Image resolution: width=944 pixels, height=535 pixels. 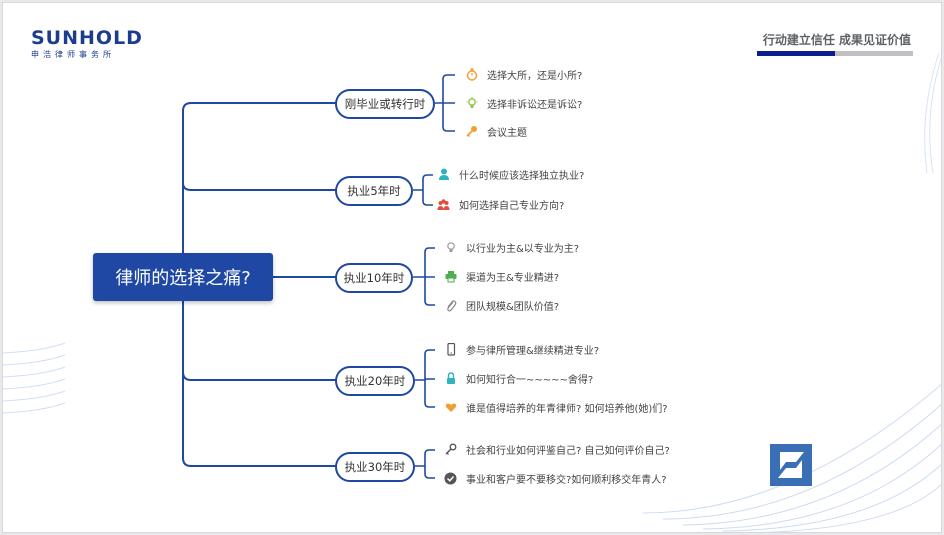 What do you see at coordinates (511, 247) in the screenshot?
I see `leaf-item: 以行业为主&以专业为主?` at bounding box center [511, 247].